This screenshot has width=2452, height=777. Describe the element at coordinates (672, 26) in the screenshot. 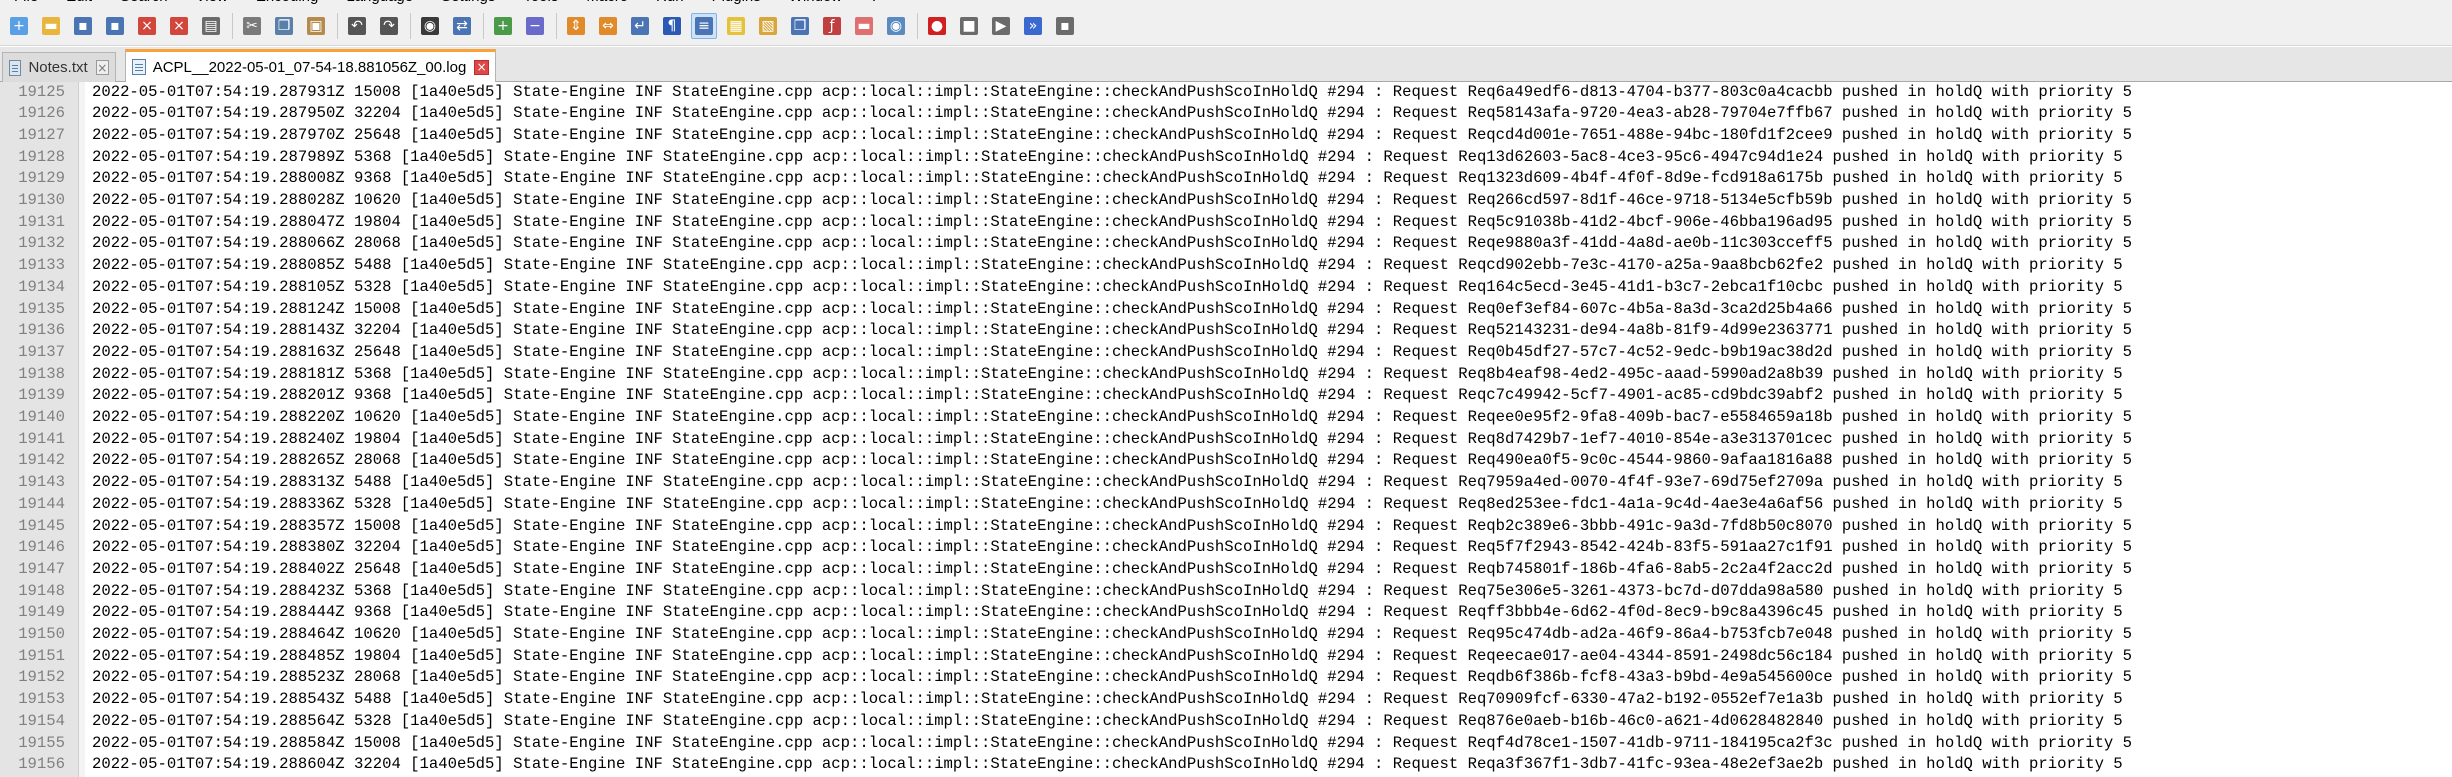

I see `show-all-chars-button: ¶` at that location.